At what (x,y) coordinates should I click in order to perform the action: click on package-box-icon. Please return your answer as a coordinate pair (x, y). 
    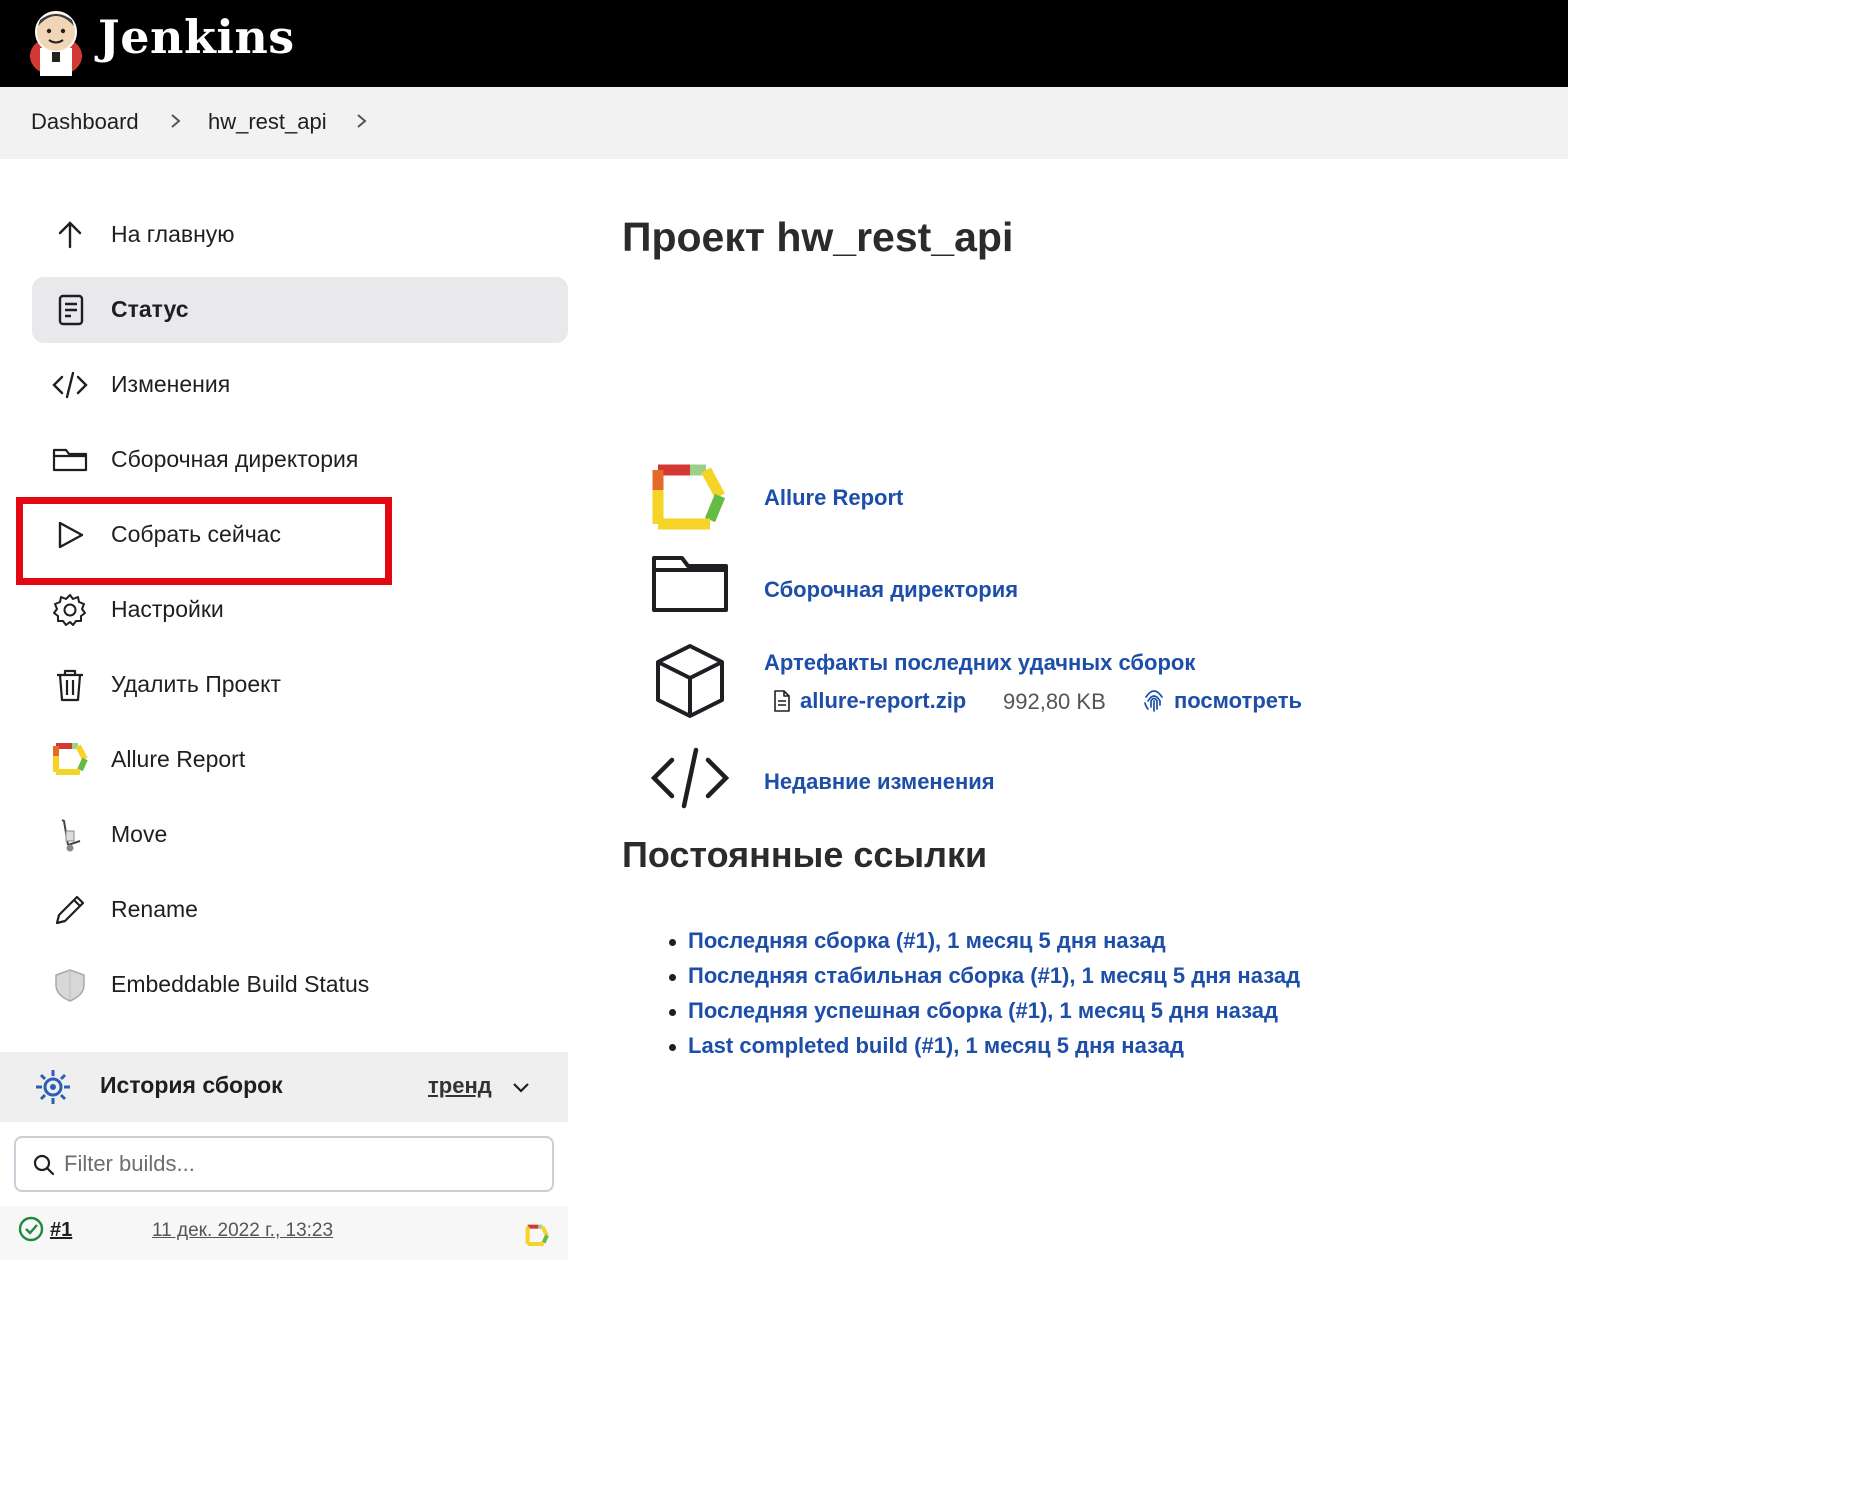
    Looking at the image, I should click on (690, 682).